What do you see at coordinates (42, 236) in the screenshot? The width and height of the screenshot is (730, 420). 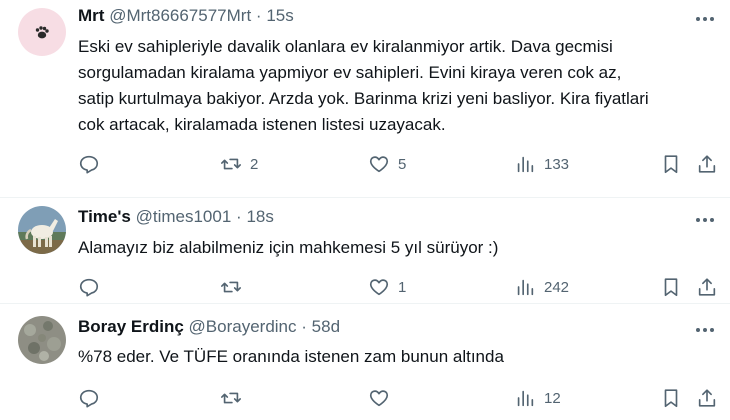 I see `horse-avatar-image` at bounding box center [42, 236].